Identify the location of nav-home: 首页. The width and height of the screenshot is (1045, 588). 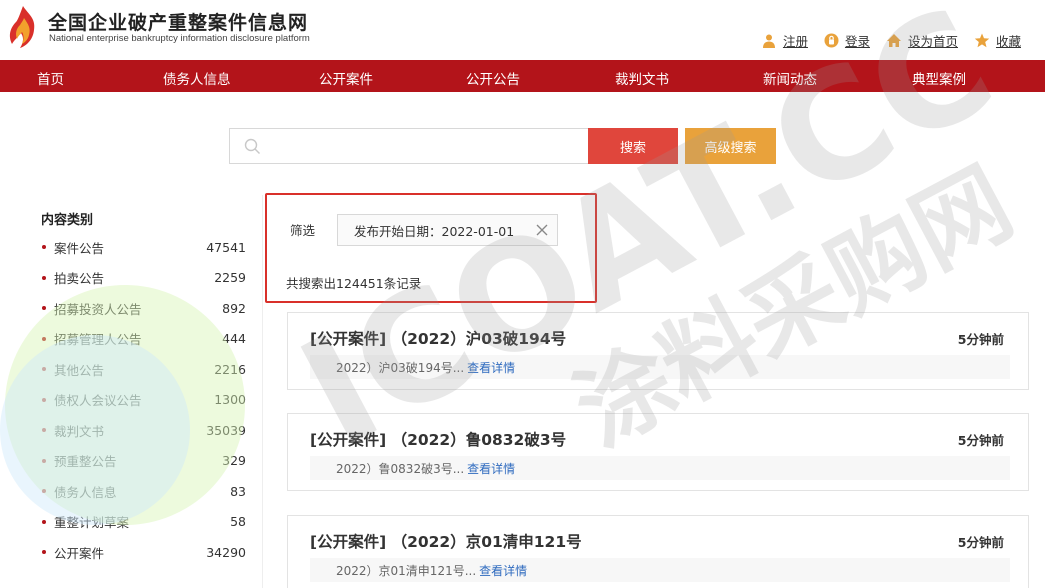
(50, 78).